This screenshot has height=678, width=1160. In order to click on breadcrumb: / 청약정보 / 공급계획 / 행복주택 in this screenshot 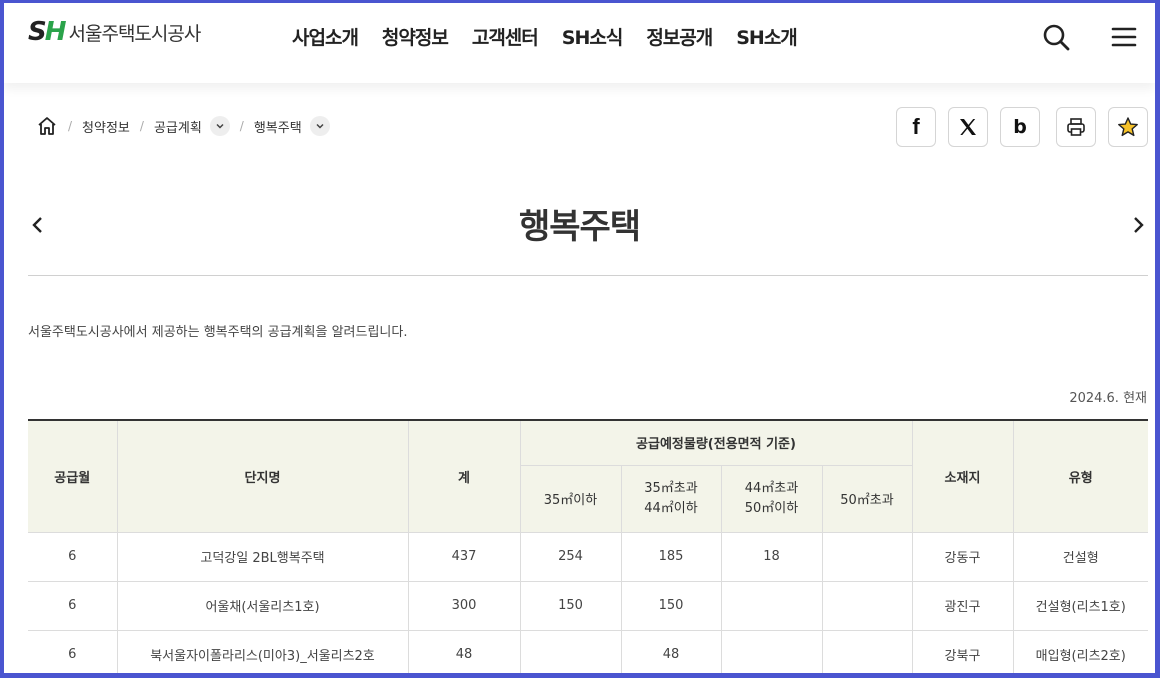, I will do `click(183, 126)`.